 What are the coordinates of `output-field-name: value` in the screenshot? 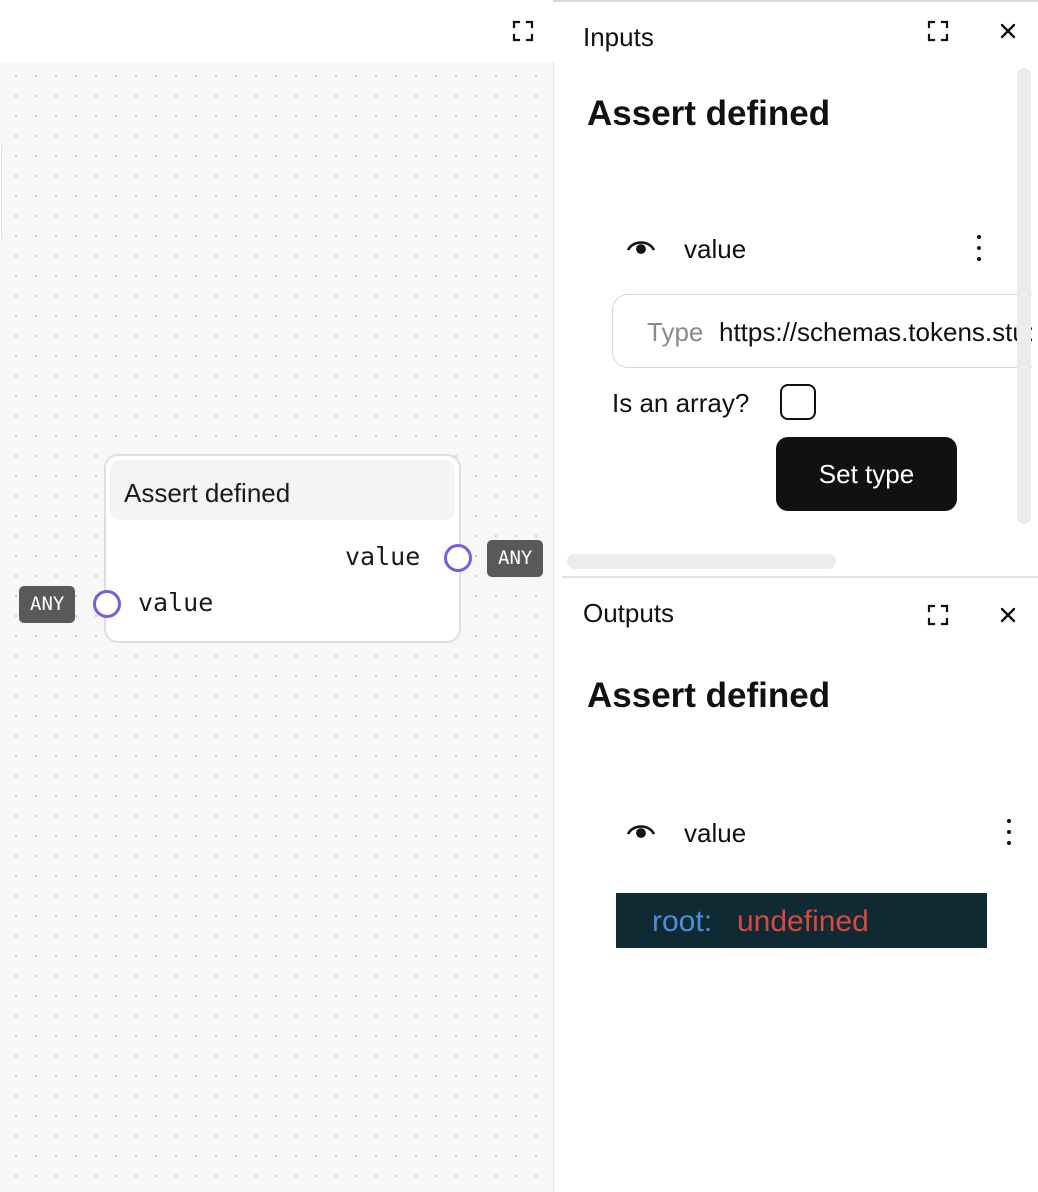 It's located at (715, 833).